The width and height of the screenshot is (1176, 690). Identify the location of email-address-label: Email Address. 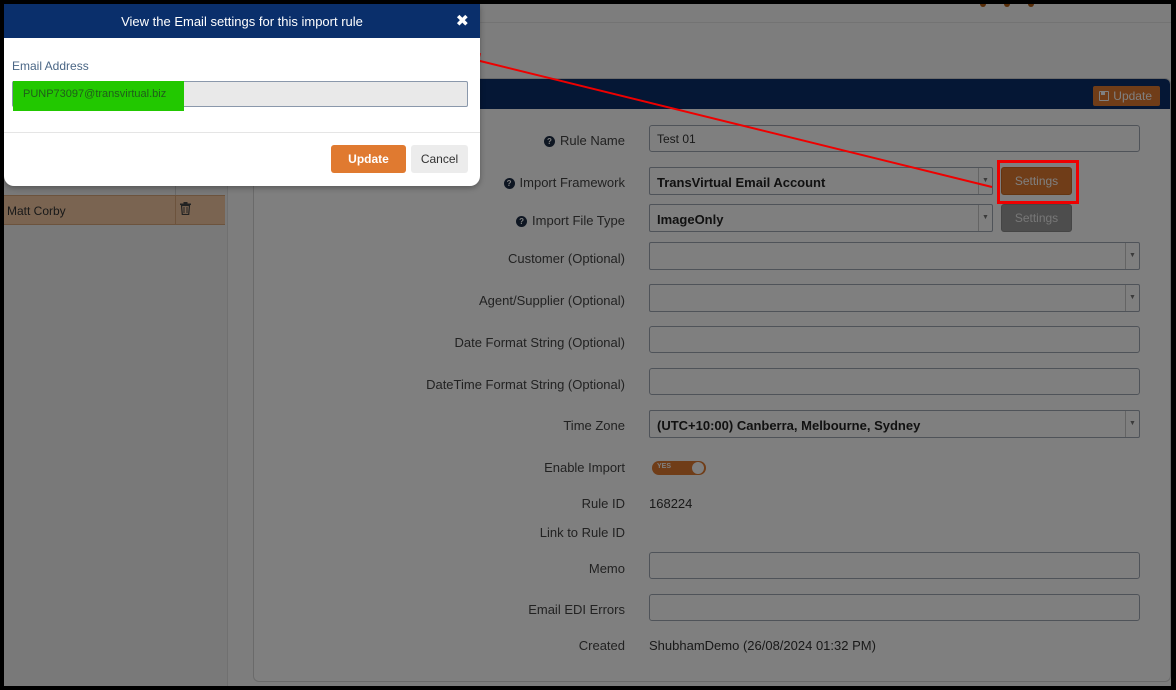
(50, 66).